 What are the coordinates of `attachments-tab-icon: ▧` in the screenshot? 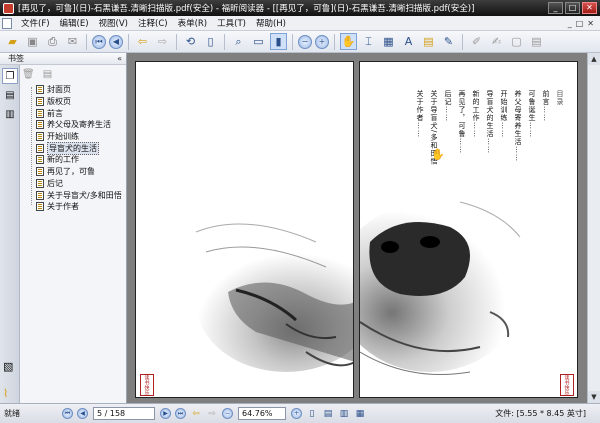 It's located at (8, 366).